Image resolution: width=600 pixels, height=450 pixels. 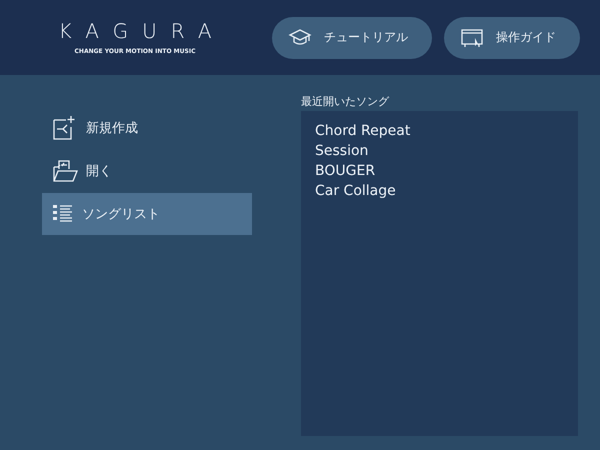 I want to click on menu-item: ソングリスト, so click(x=147, y=214).